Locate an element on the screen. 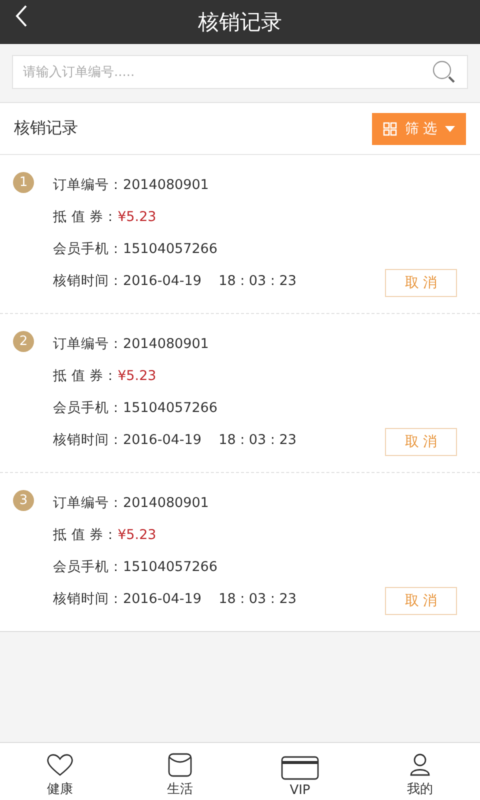 Image resolution: width=480 pixels, height=800 pixels. back-icon is located at coordinates (21, 16).